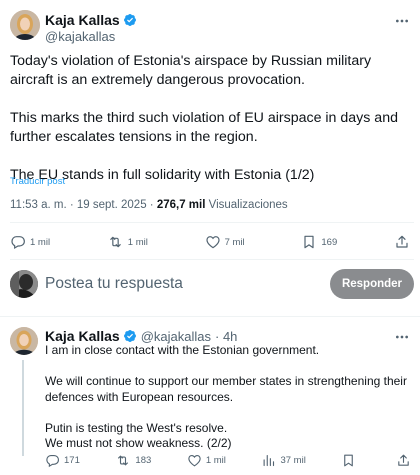  What do you see at coordinates (24, 284) in the screenshot?
I see `current-user-avatar` at bounding box center [24, 284].